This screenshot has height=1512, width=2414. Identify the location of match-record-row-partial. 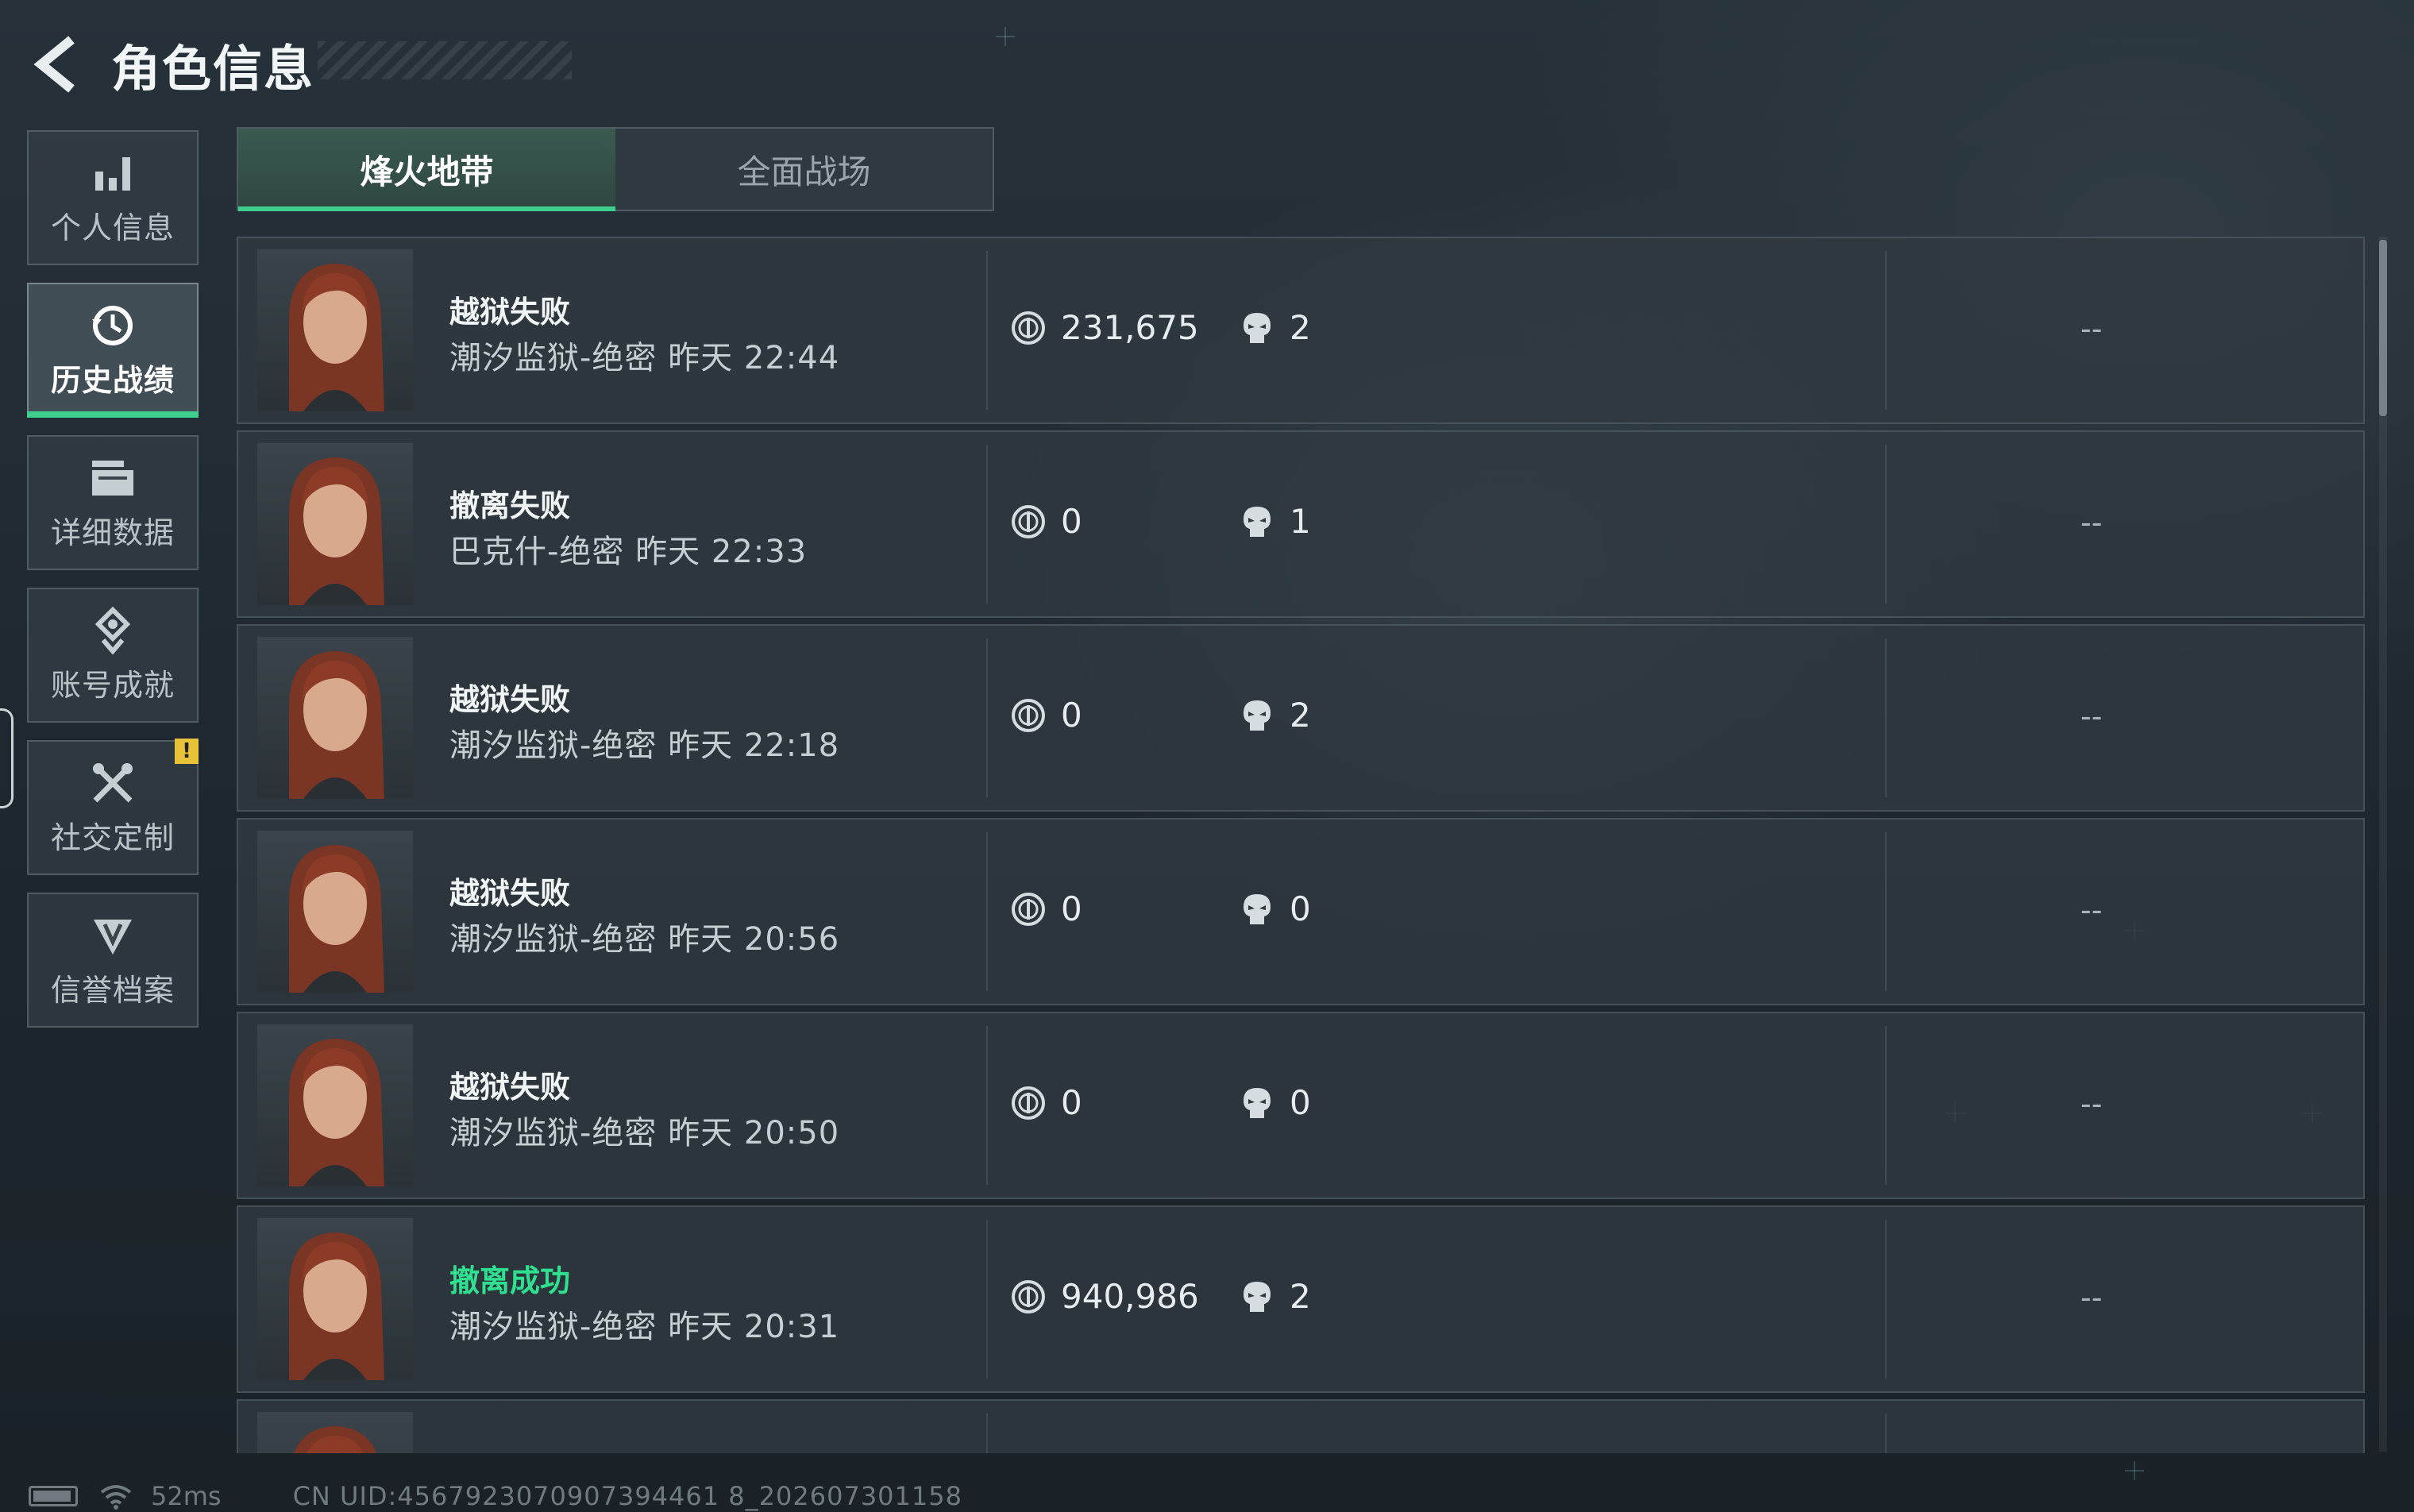
(1301, 1426).